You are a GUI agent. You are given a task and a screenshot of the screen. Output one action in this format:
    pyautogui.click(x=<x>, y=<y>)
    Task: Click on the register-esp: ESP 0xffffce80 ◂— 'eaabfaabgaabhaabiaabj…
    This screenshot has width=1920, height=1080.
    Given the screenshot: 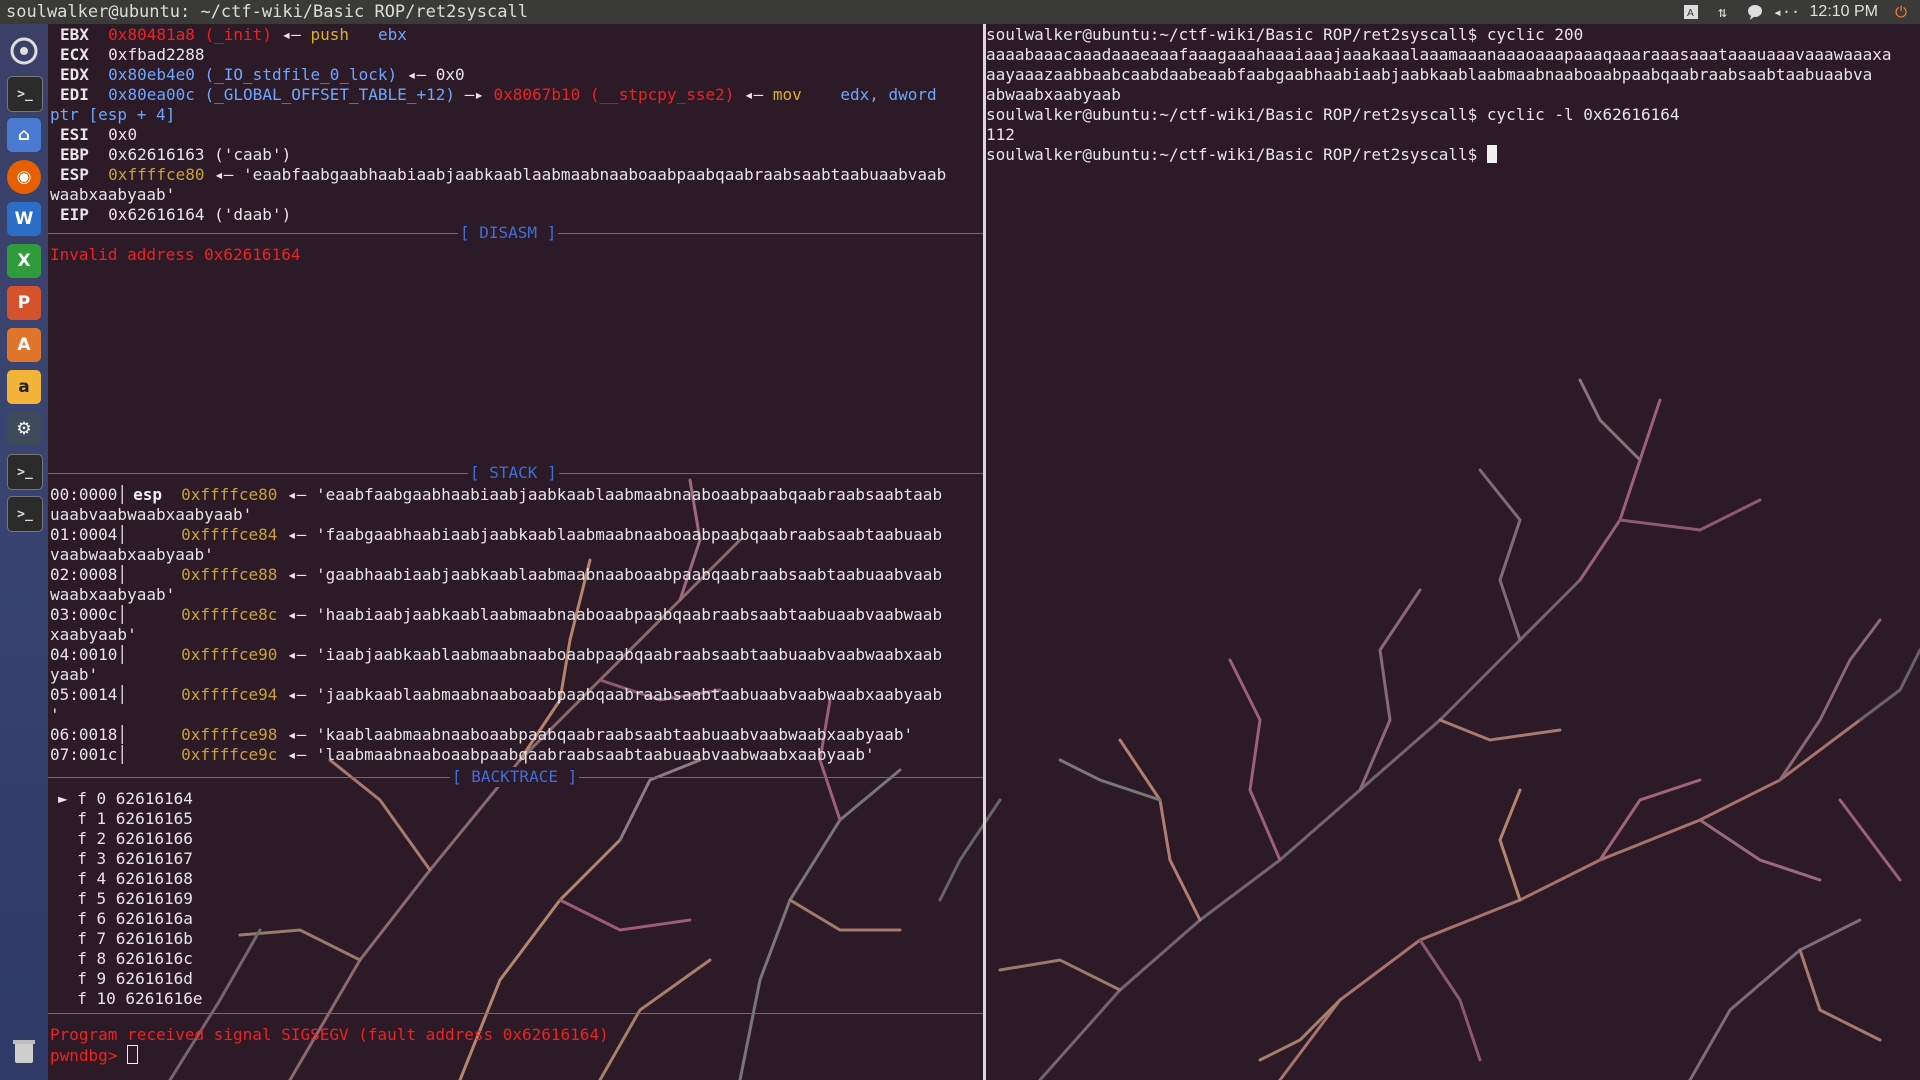 What is the action you would take?
    pyautogui.click(x=503, y=174)
    